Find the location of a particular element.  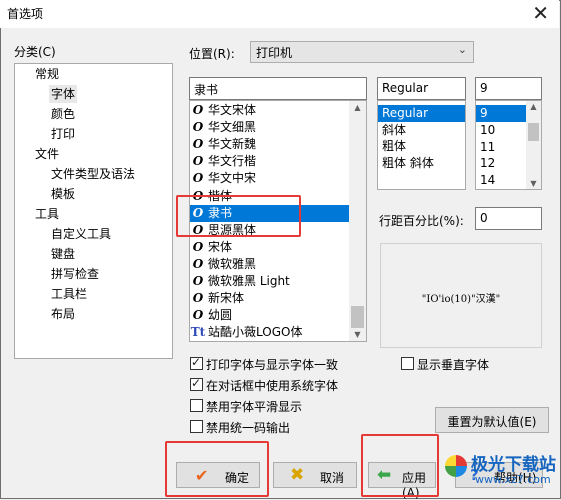

location-label: 位置(R): is located at coordinates (212, 54).